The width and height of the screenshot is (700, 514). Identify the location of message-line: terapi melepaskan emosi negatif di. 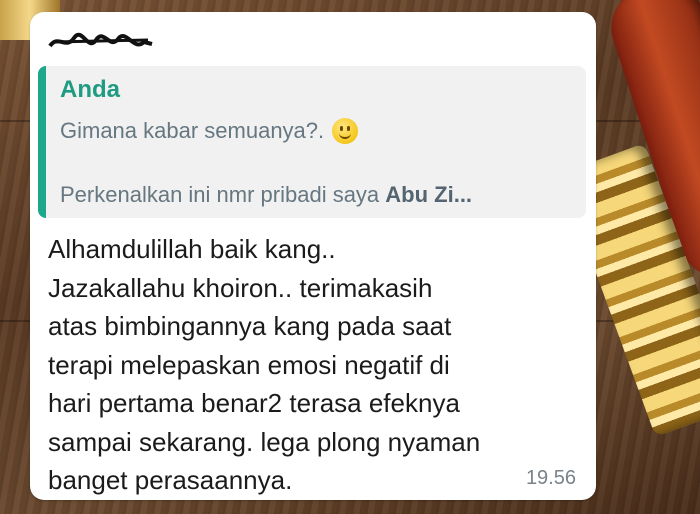
(249, 364).